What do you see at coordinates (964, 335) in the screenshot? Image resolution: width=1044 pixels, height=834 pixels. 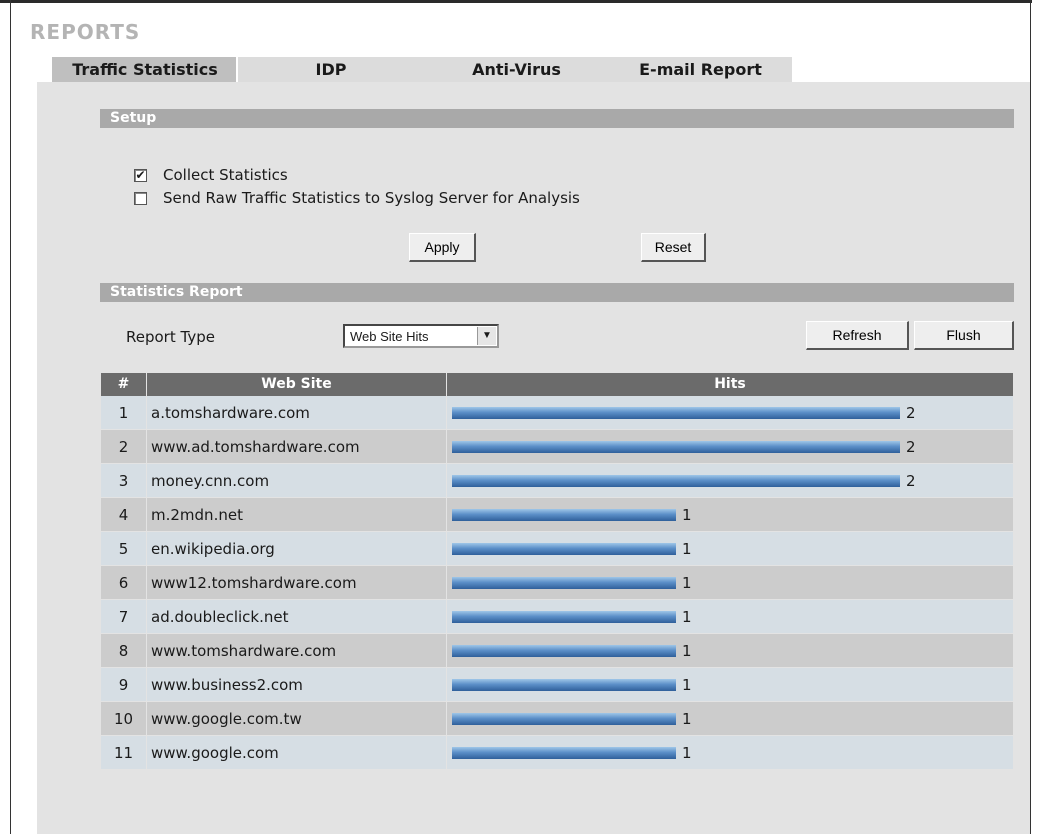 I see `flush-button: Flush` at bounding box center [964, 335].